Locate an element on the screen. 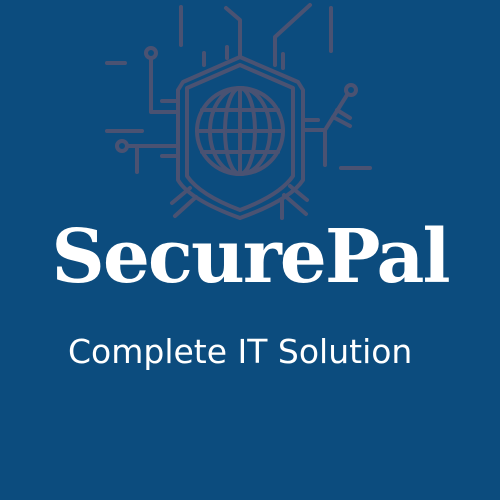 This screenshot has height=500, width=500. brand-name: SecurePal is located at coordinates (250, 257).